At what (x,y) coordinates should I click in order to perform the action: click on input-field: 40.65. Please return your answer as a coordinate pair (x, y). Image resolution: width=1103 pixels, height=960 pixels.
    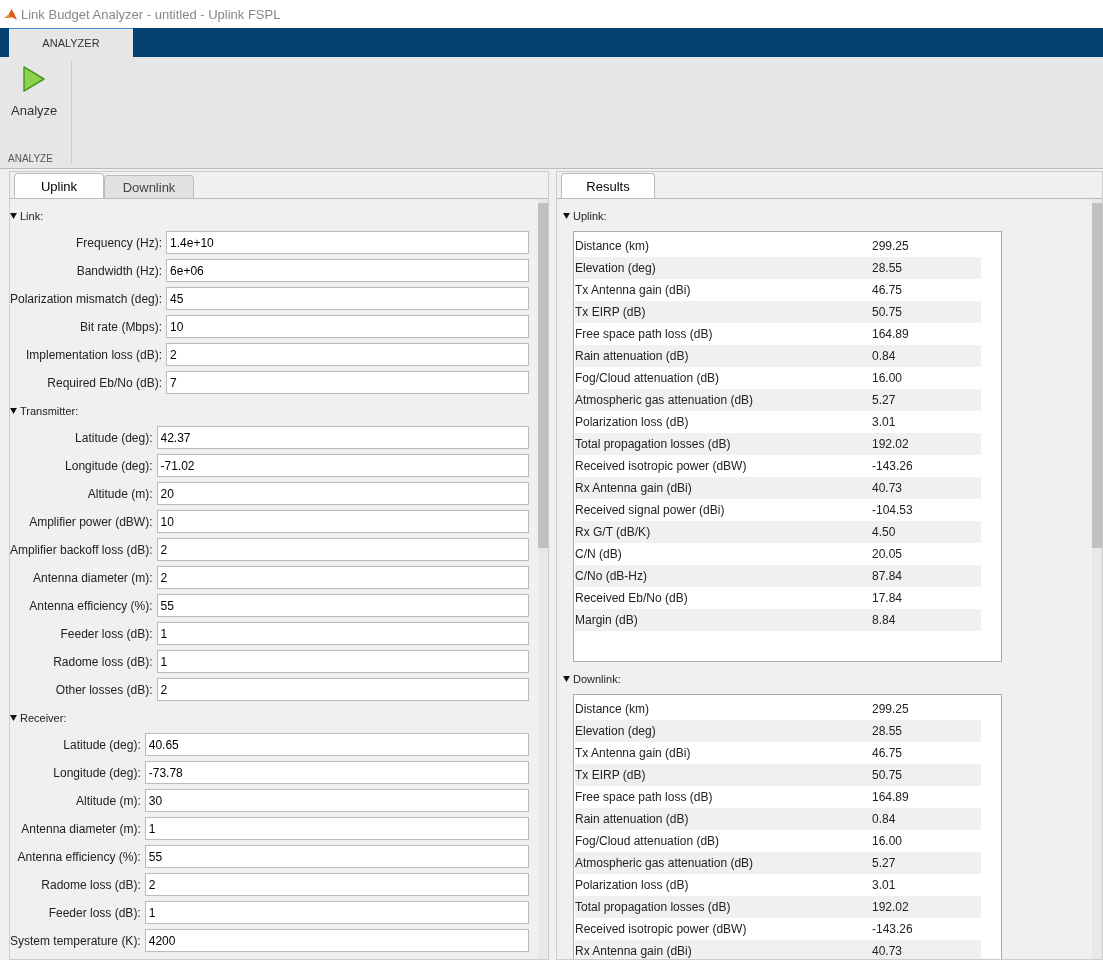
    Looking at the image, I should click on (336, 744).